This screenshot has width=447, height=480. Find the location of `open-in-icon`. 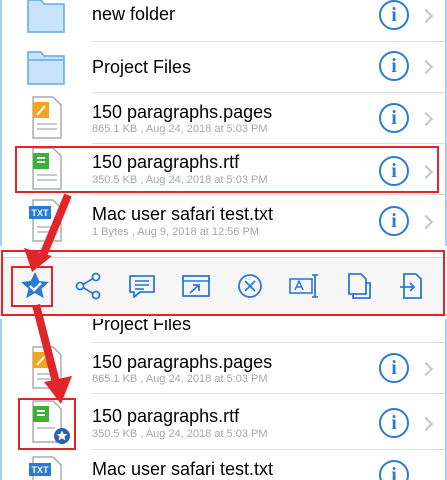

open-in-icon is located at coordinates (196, 286).